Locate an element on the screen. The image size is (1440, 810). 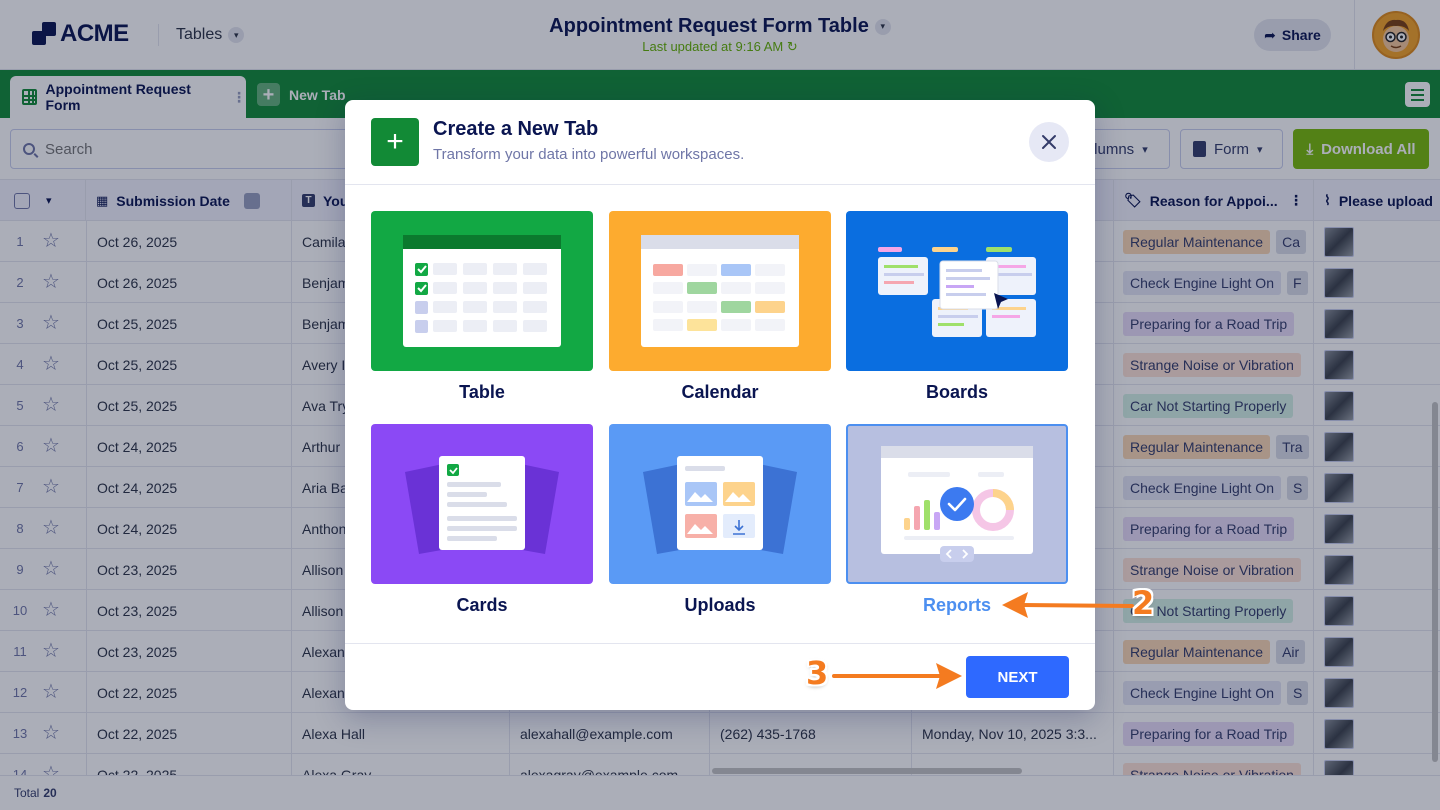
tab-option-label: Table is located at coordinates (482, 392).